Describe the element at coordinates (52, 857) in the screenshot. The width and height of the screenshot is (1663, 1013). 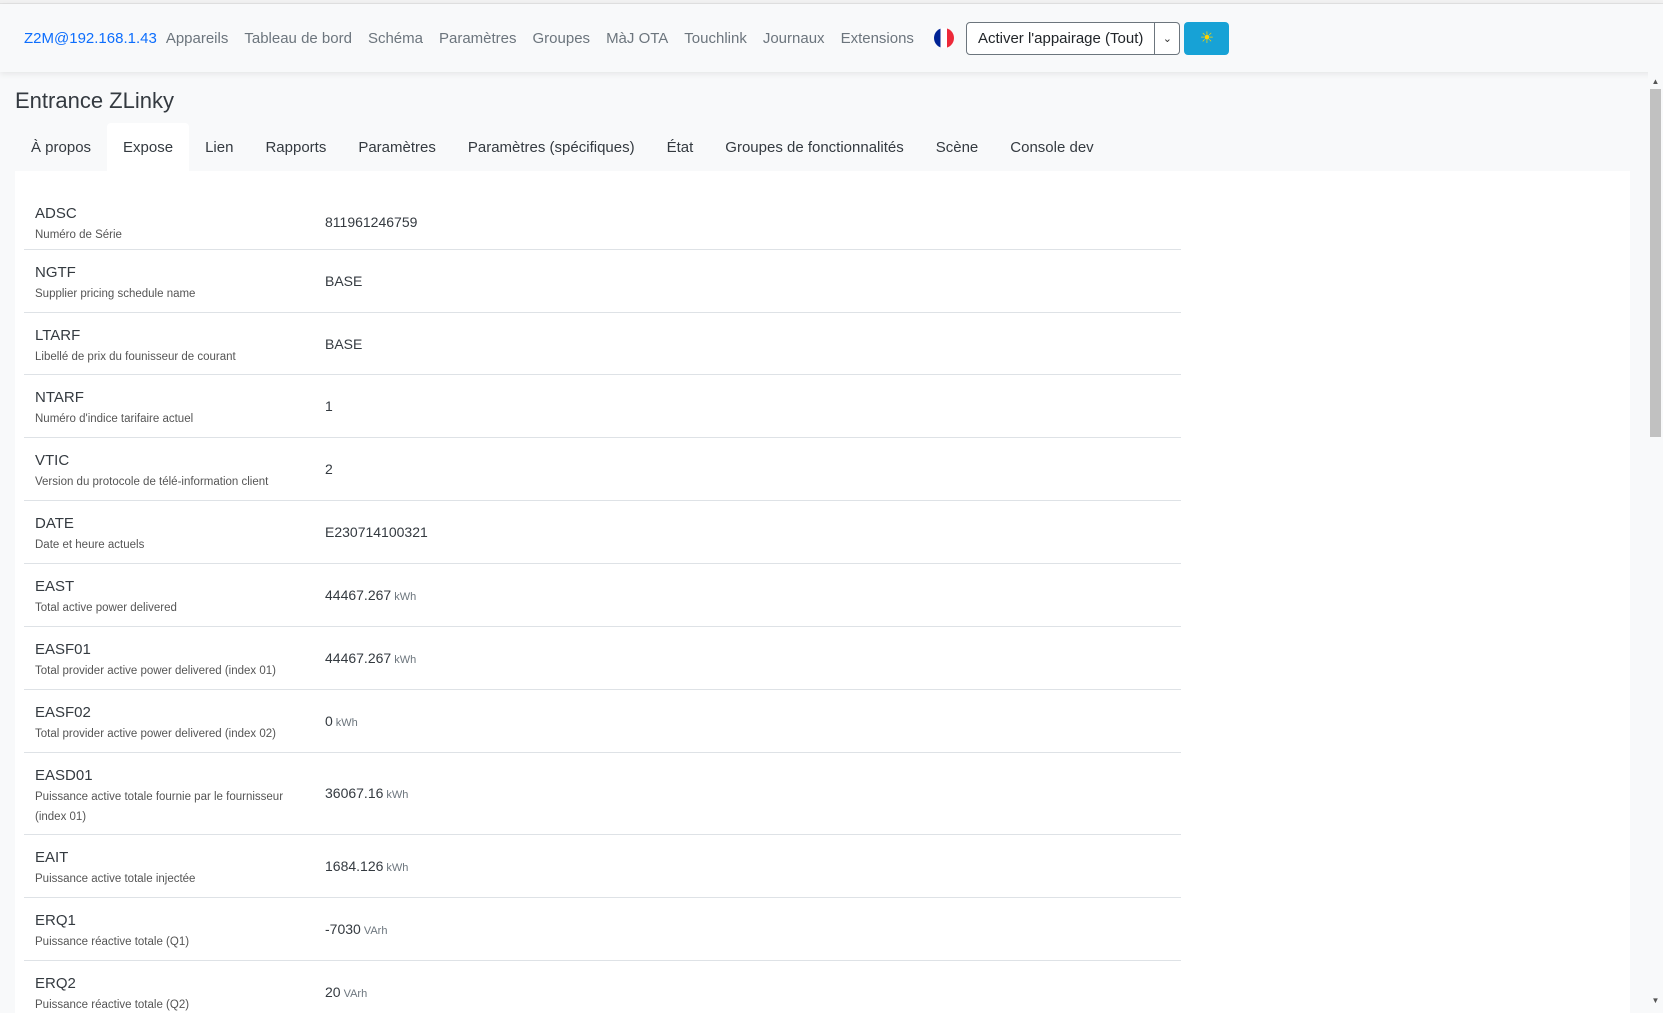
I see `feature-name: EAIT` at that location.